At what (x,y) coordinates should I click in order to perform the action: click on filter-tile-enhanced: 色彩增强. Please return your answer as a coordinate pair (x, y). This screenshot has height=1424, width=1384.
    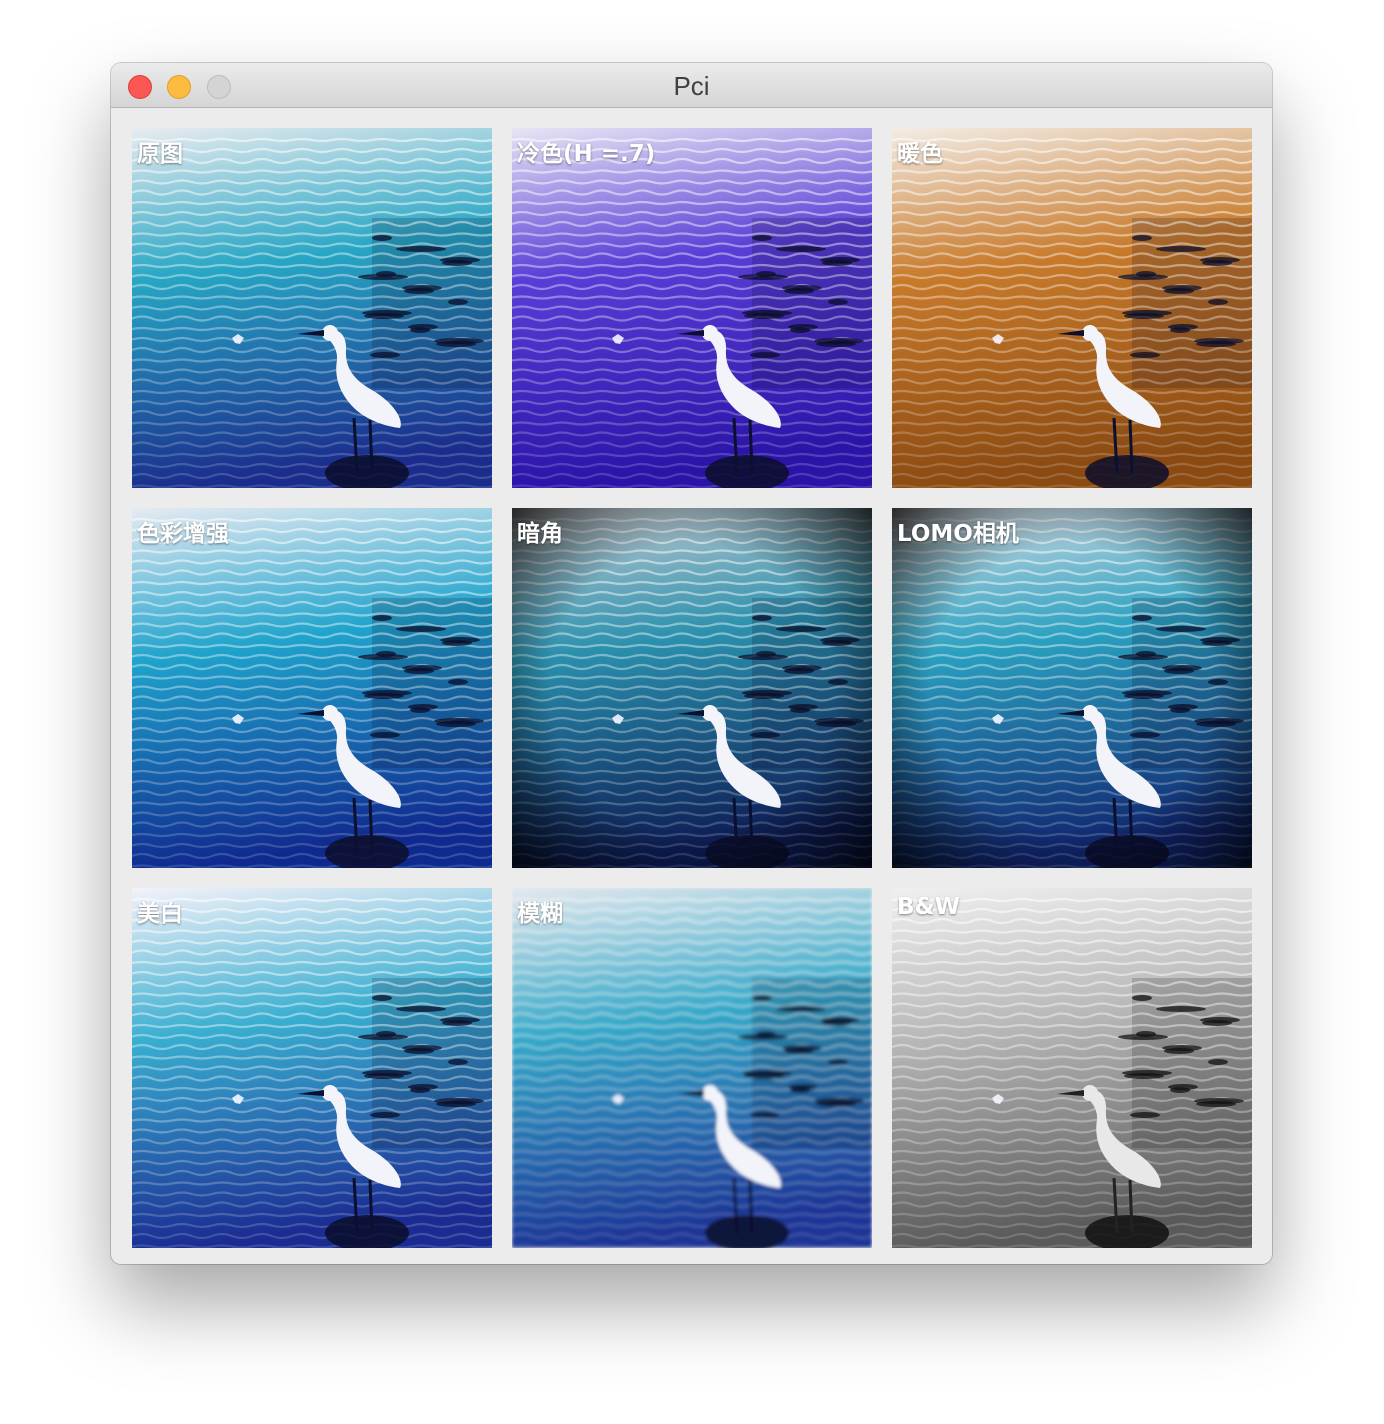
    Looking at the image, I should click on (312, 688).